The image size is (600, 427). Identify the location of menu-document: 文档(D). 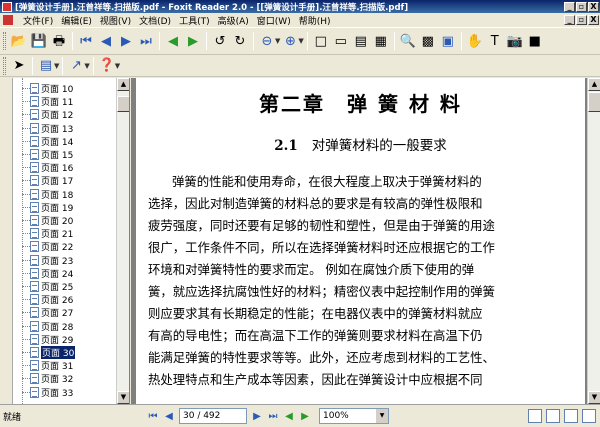
(155, 20).